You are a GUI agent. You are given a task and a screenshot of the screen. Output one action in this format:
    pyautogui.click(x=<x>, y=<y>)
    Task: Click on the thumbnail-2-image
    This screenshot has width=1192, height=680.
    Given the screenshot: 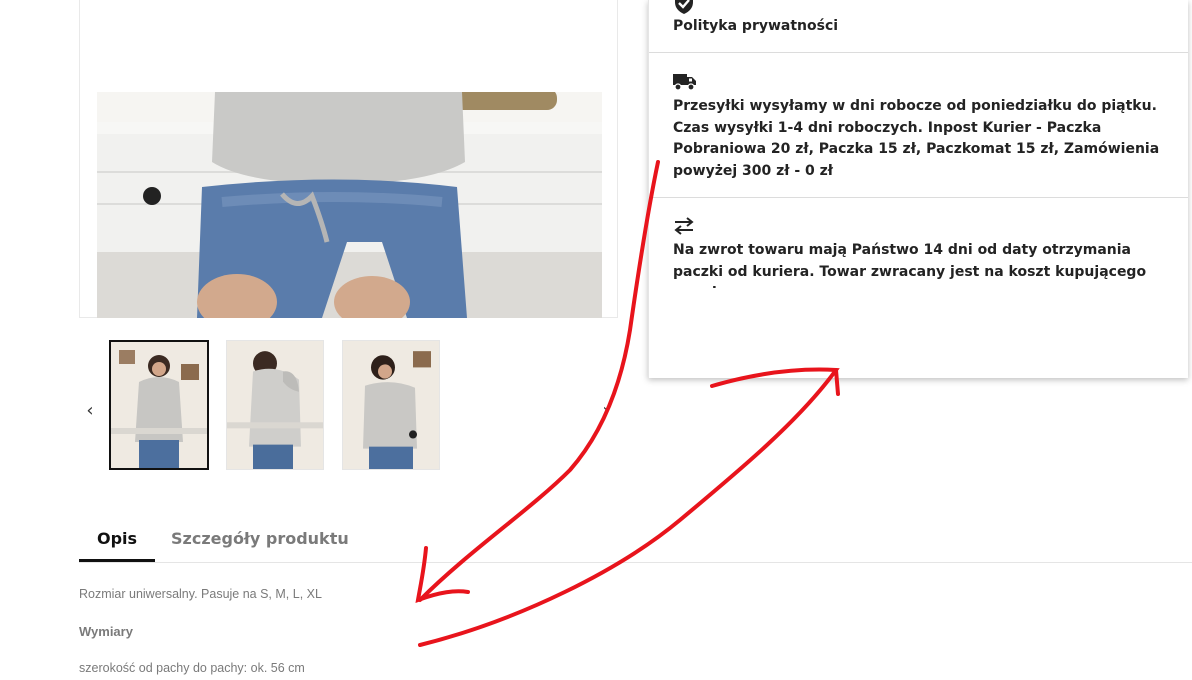 What is the action you would take?
    pyautogui.click(x=275, y=405)
    